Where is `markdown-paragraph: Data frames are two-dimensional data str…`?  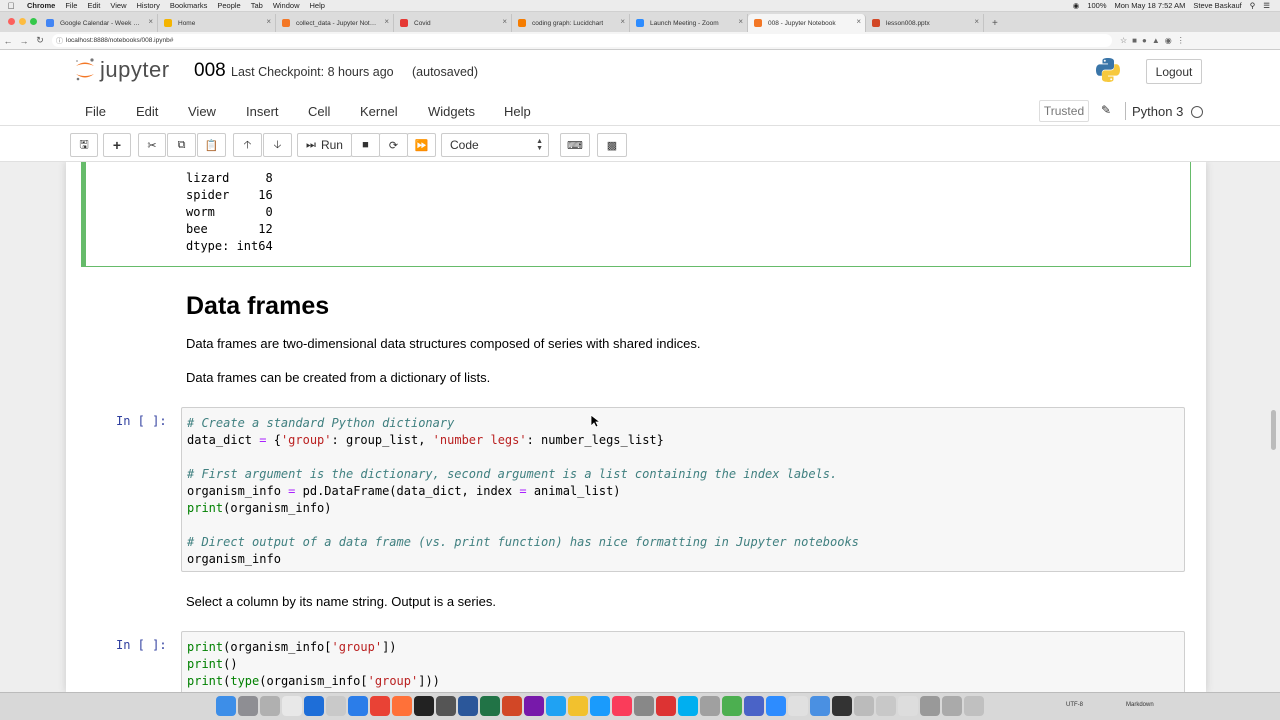 markdown-paragraph: Data frames are two-dimensional data str… is located at coordinates (443, 343).